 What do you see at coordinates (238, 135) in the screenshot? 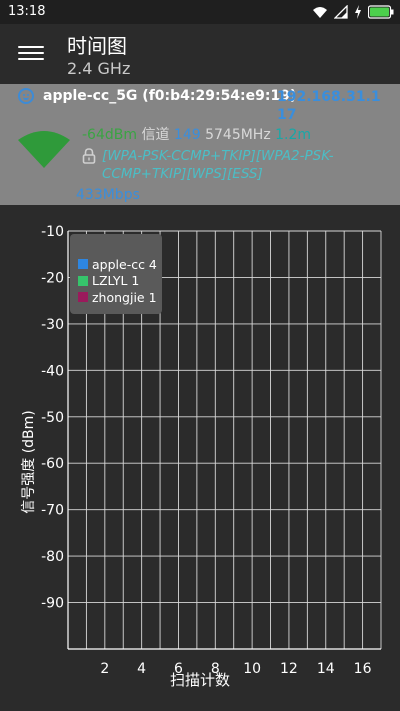
I see `frequency: 5745MHz` at bounding box center [238, 135].